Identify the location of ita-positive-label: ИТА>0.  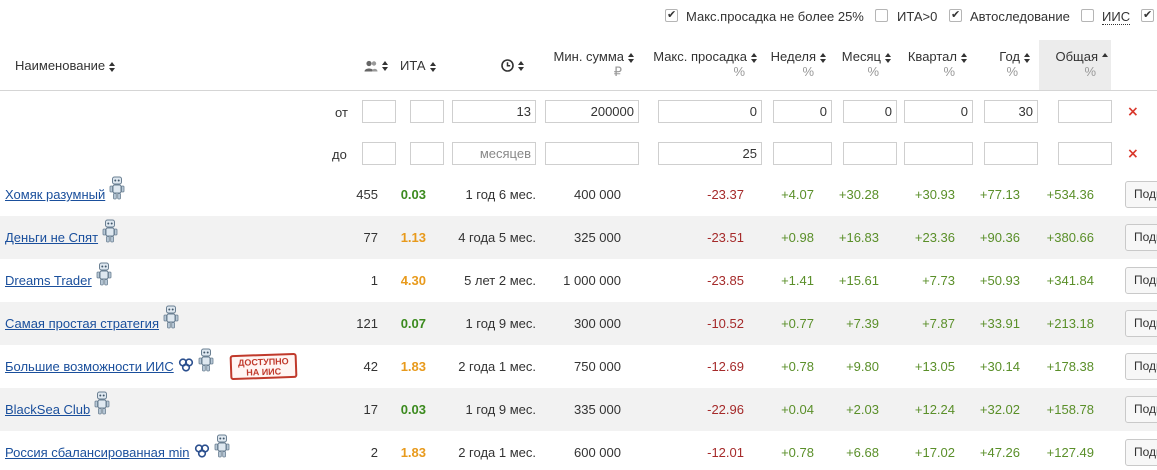
(917, 16).